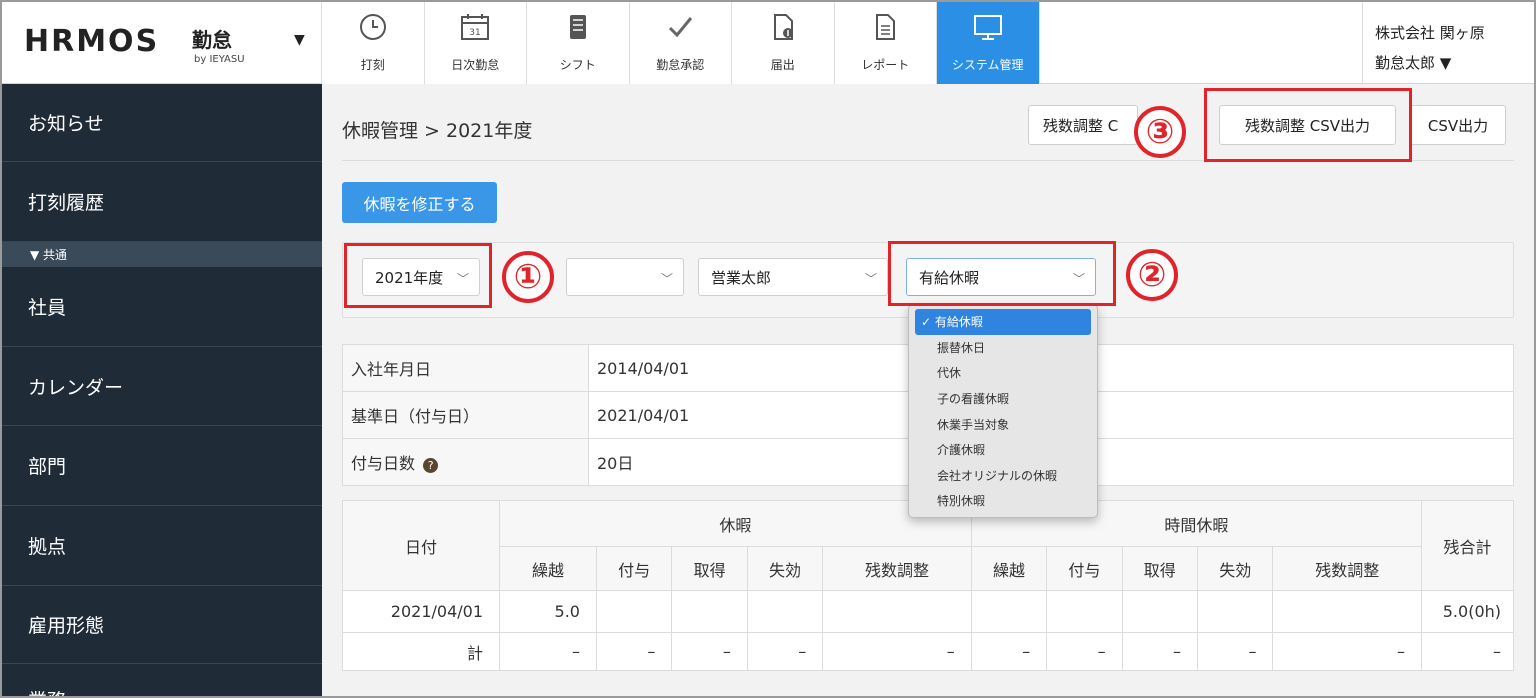 This screenshot has width=1536, height=698. What do you see at coordinates (162, 202) in the screenshot?
I see `sidebar-item-punch-history: 打刻履歴` at bounding box center [162, 202].